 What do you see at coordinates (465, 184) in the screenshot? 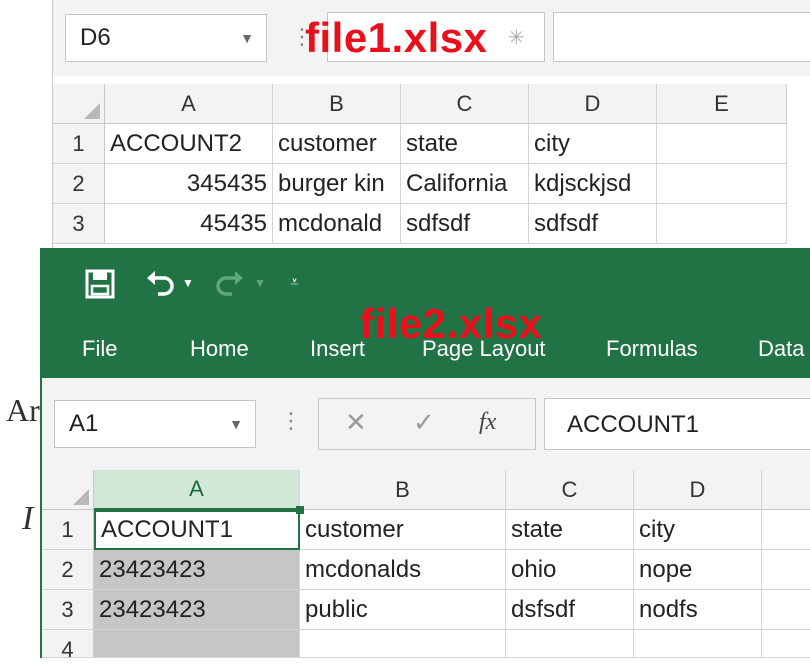
I see `cell: California` at bounding box center [465, 184].